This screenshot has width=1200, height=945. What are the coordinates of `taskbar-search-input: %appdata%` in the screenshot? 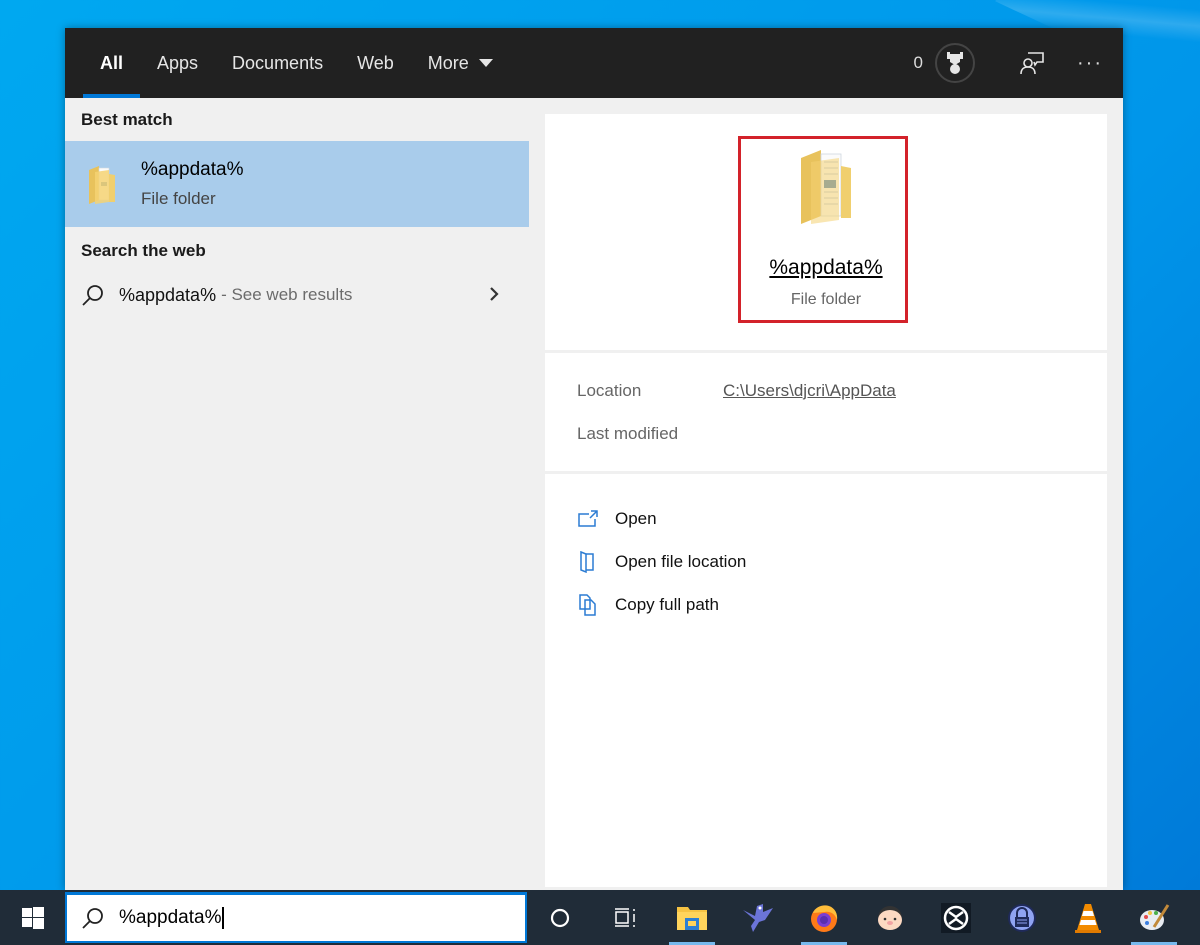 It's located at (296, 917).